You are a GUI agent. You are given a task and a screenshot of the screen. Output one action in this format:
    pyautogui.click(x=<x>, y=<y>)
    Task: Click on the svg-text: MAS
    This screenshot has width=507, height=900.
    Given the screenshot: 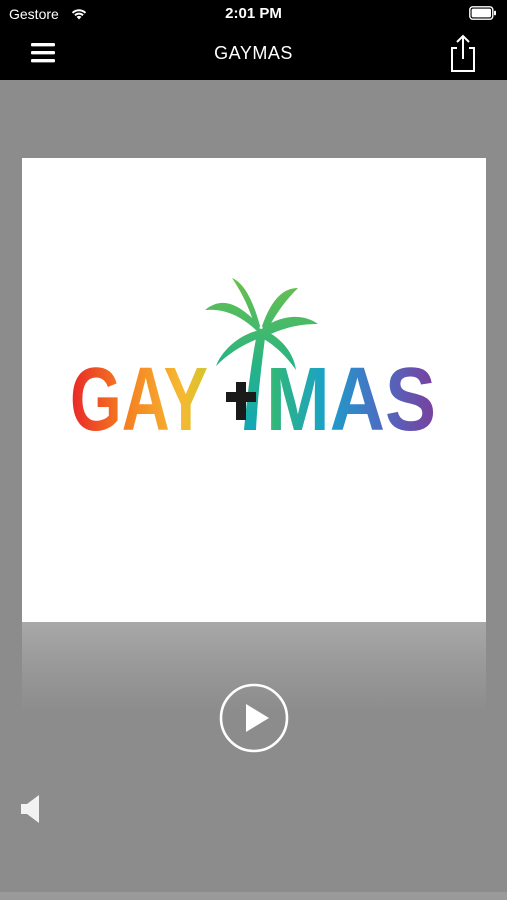 What is the action you would take?
    pyautogui.click(x=351, y=400)
    